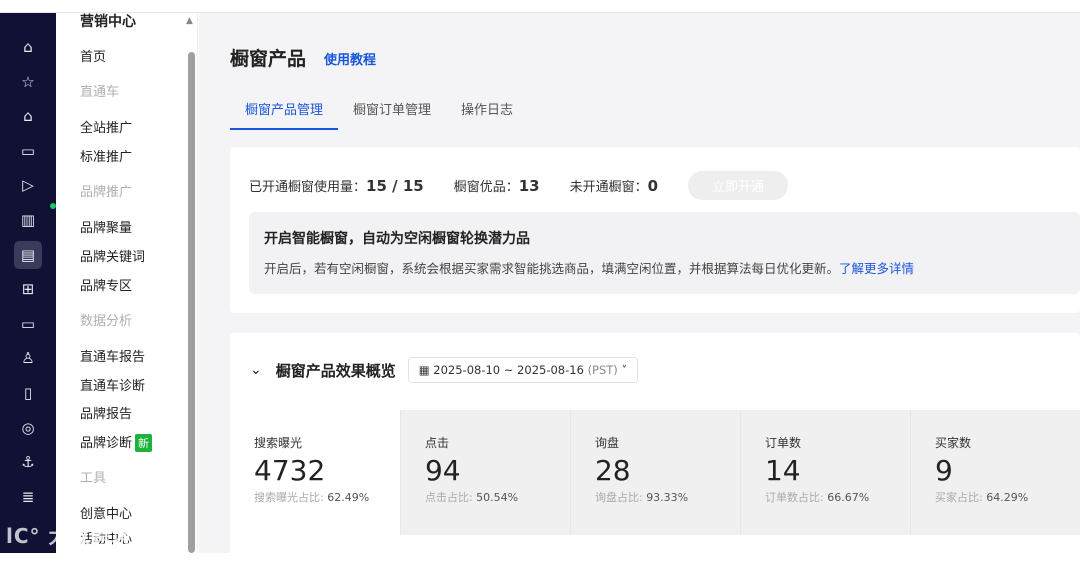 This screenshot has height=563, width=1080. I want to click on calendar-icon: ▦, so click(426, 370).